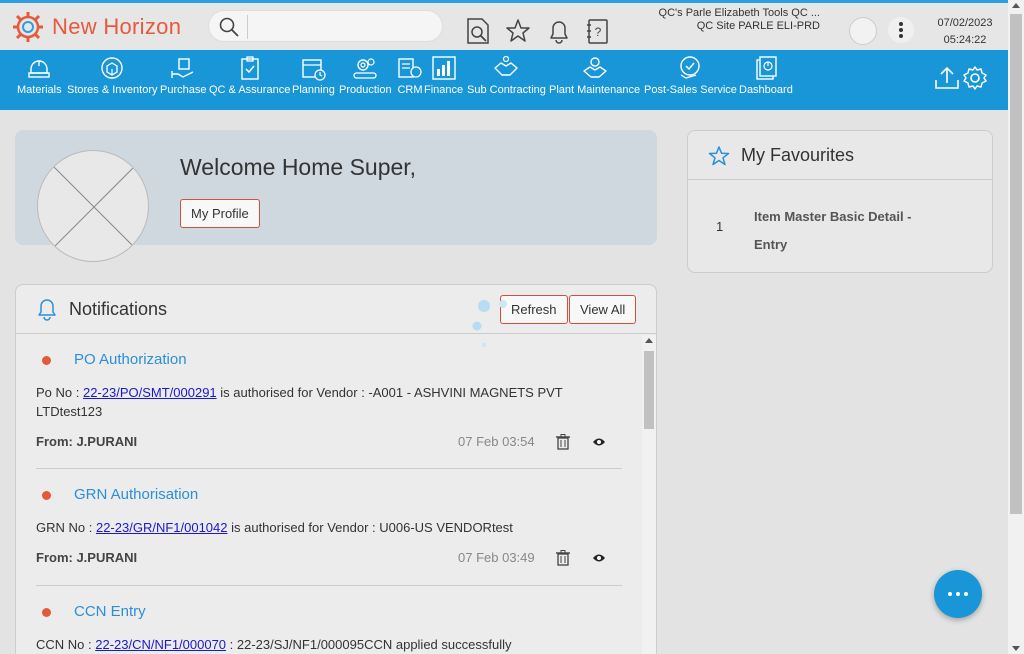 Image resolution: width=1024 pixels, height=654 pixels. Describe the element at coordinates (336, 309) in the screenshot. I see `notifications-header: Notifications Refresh View All` at that location.